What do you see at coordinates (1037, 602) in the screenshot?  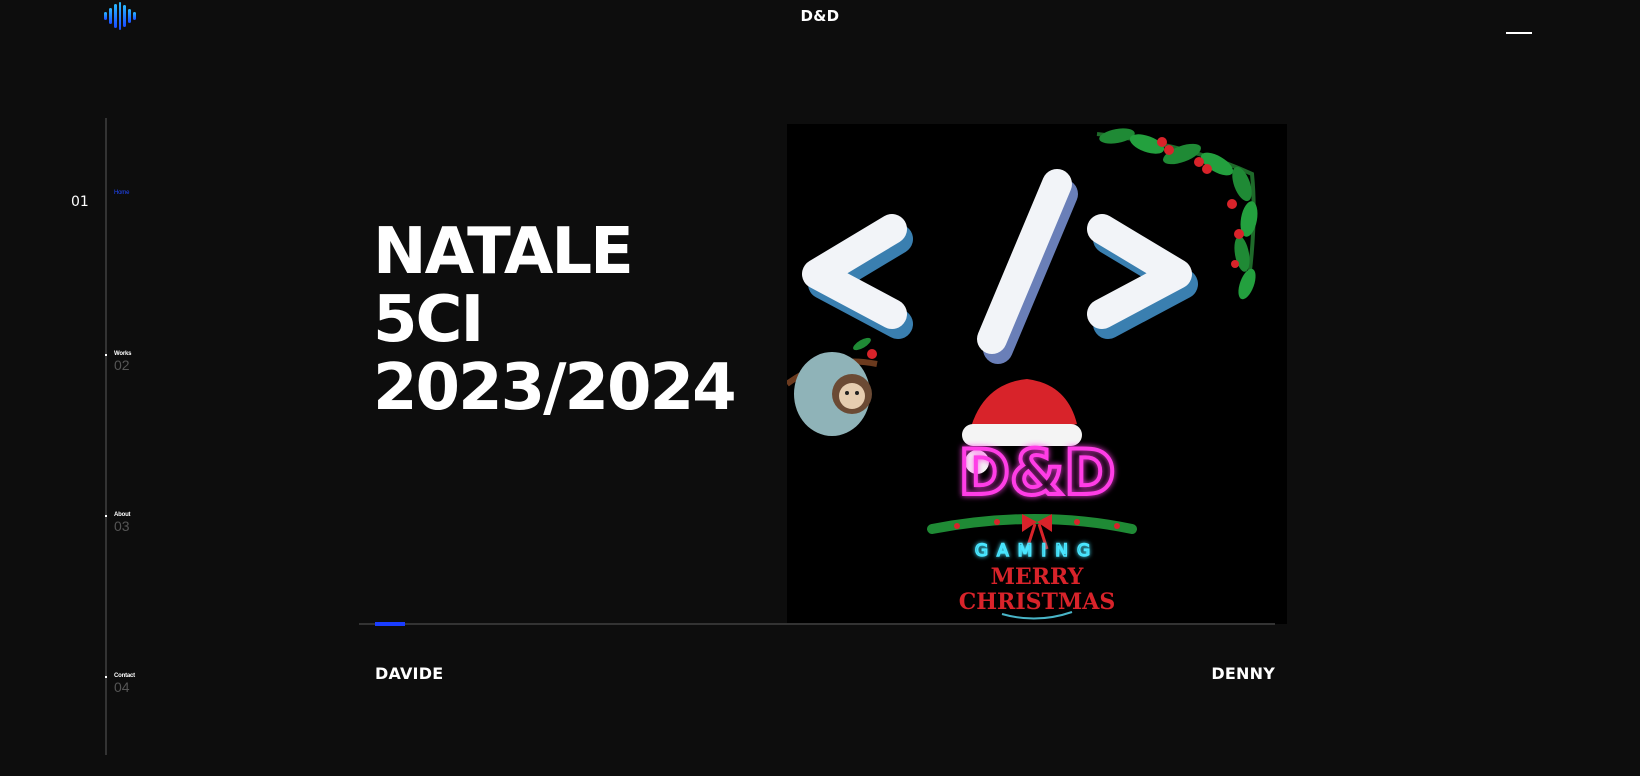 I see `christmas-text: CHRISTMAS` at bounding box center [1037, 602].